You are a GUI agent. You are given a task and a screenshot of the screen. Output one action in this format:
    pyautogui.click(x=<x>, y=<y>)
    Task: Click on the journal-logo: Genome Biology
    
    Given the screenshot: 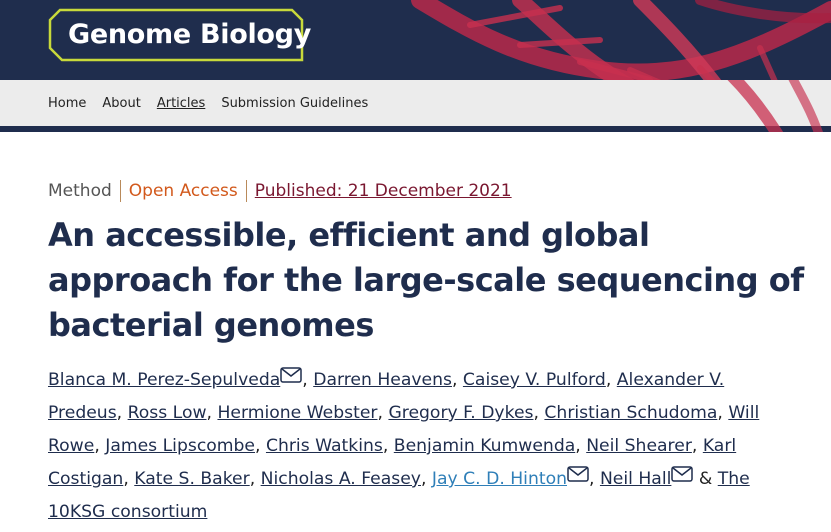 What is the action you would take?
    pyautogui.click(x=179, y=35)
    